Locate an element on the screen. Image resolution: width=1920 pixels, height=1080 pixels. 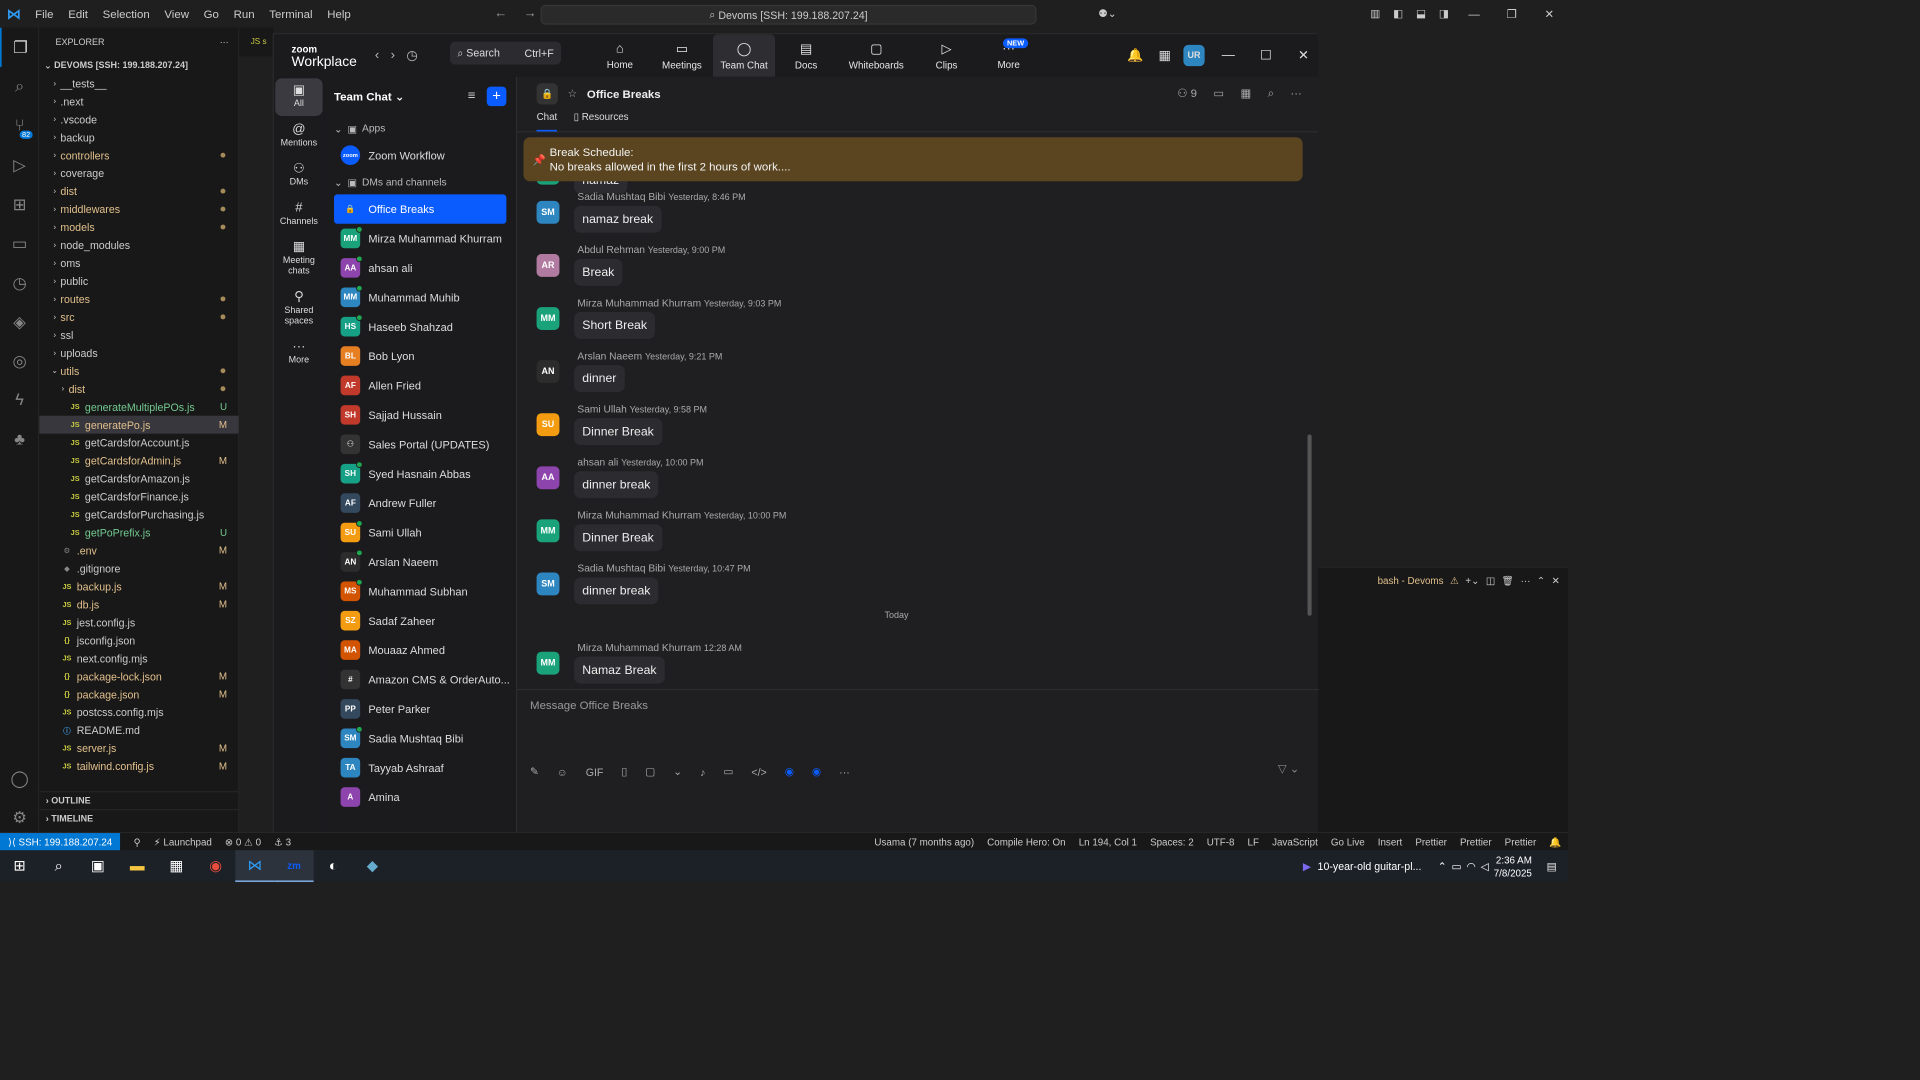
avatar: AN is located at coordinates (548, 372).